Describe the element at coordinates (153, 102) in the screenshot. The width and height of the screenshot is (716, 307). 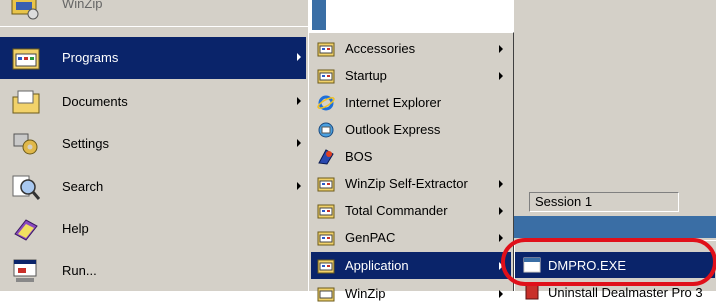
I see `start-item-documents: Documents` at that location.